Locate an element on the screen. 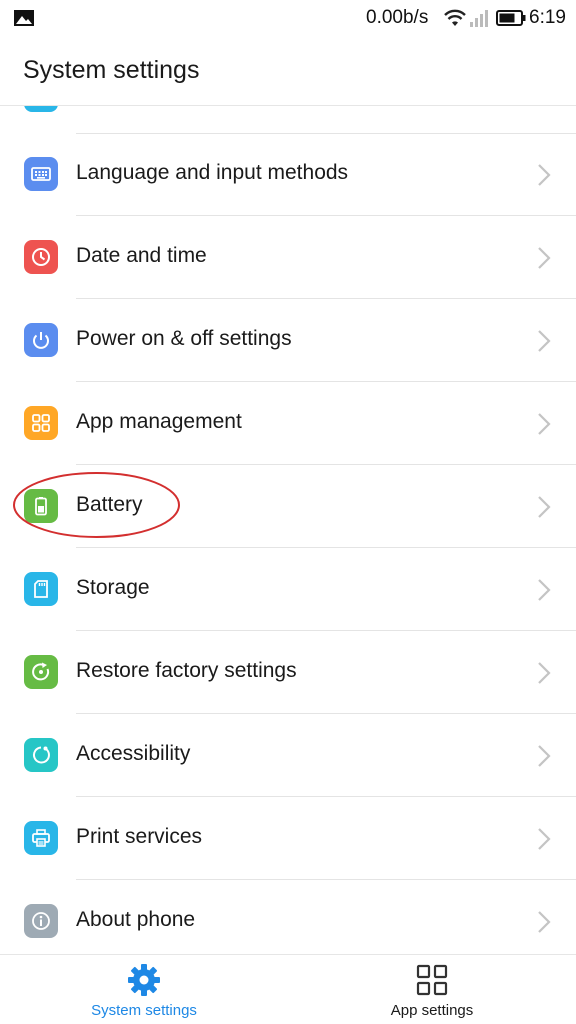 Image resolution: width=576 pixels, height=1024 pixels. settings-item-about-phone: About phone is located at coordinates (288, 917).